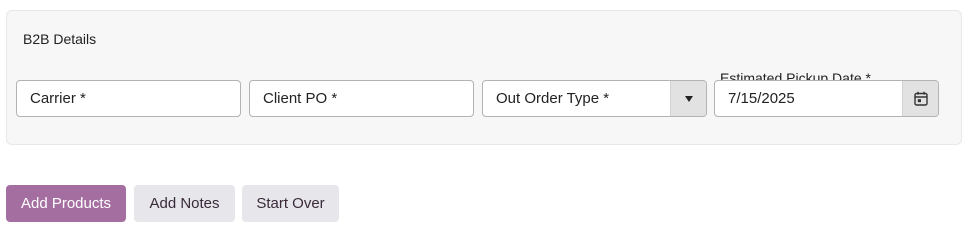 The height and width of the screenshot is (240, 974). I want to click on start-over-button: Start Over, so click(290, 203).